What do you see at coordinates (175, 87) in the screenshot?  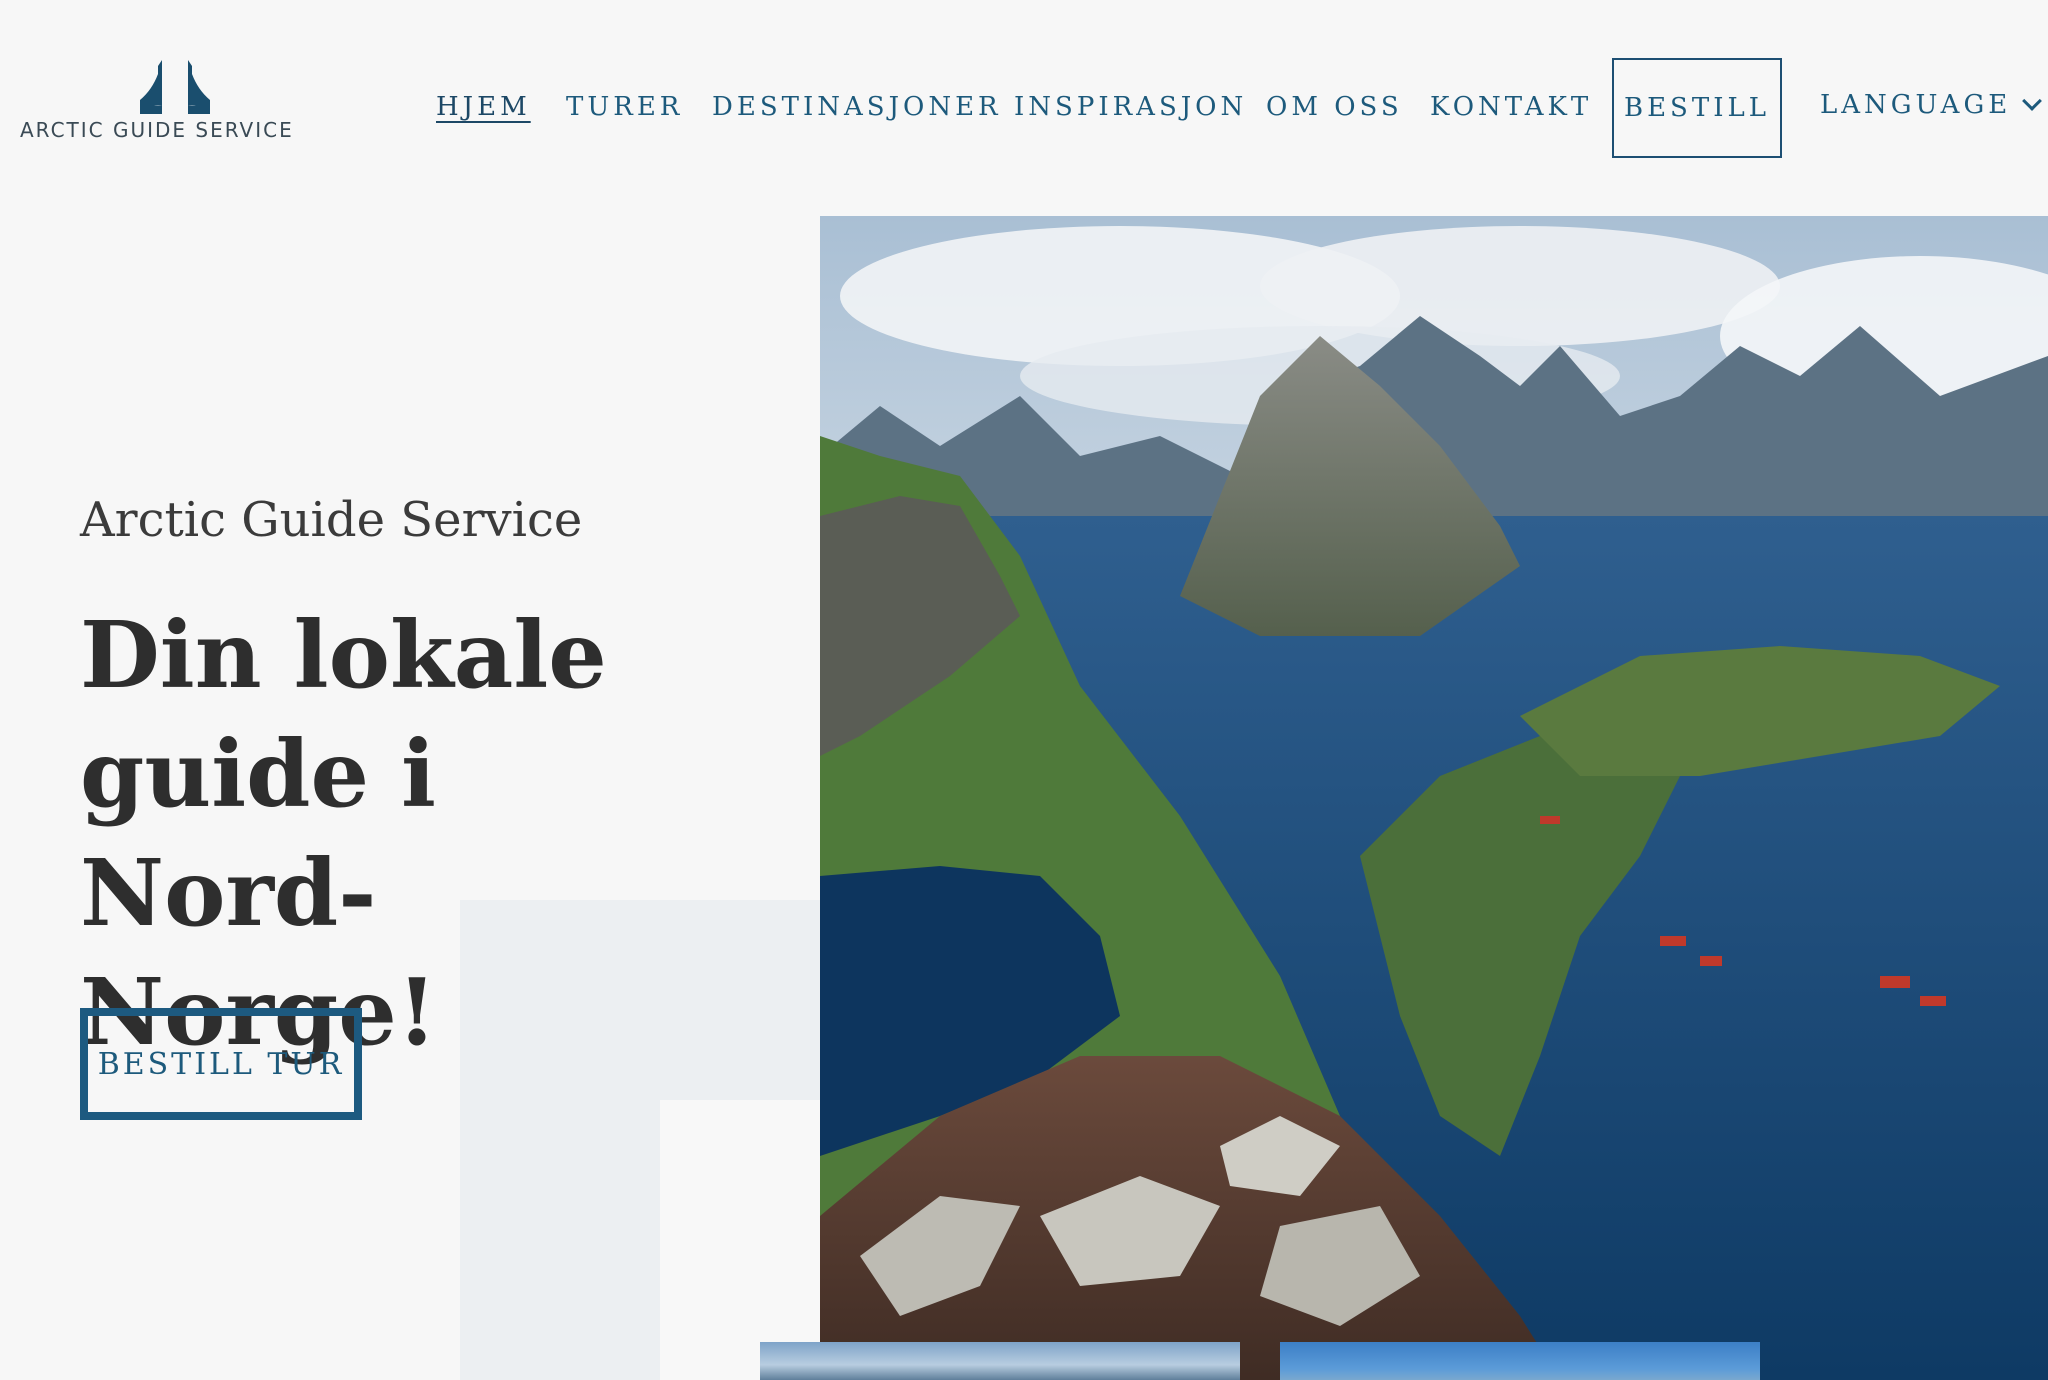 I see `logo-mark-icon` at bounding box center [175, 87].